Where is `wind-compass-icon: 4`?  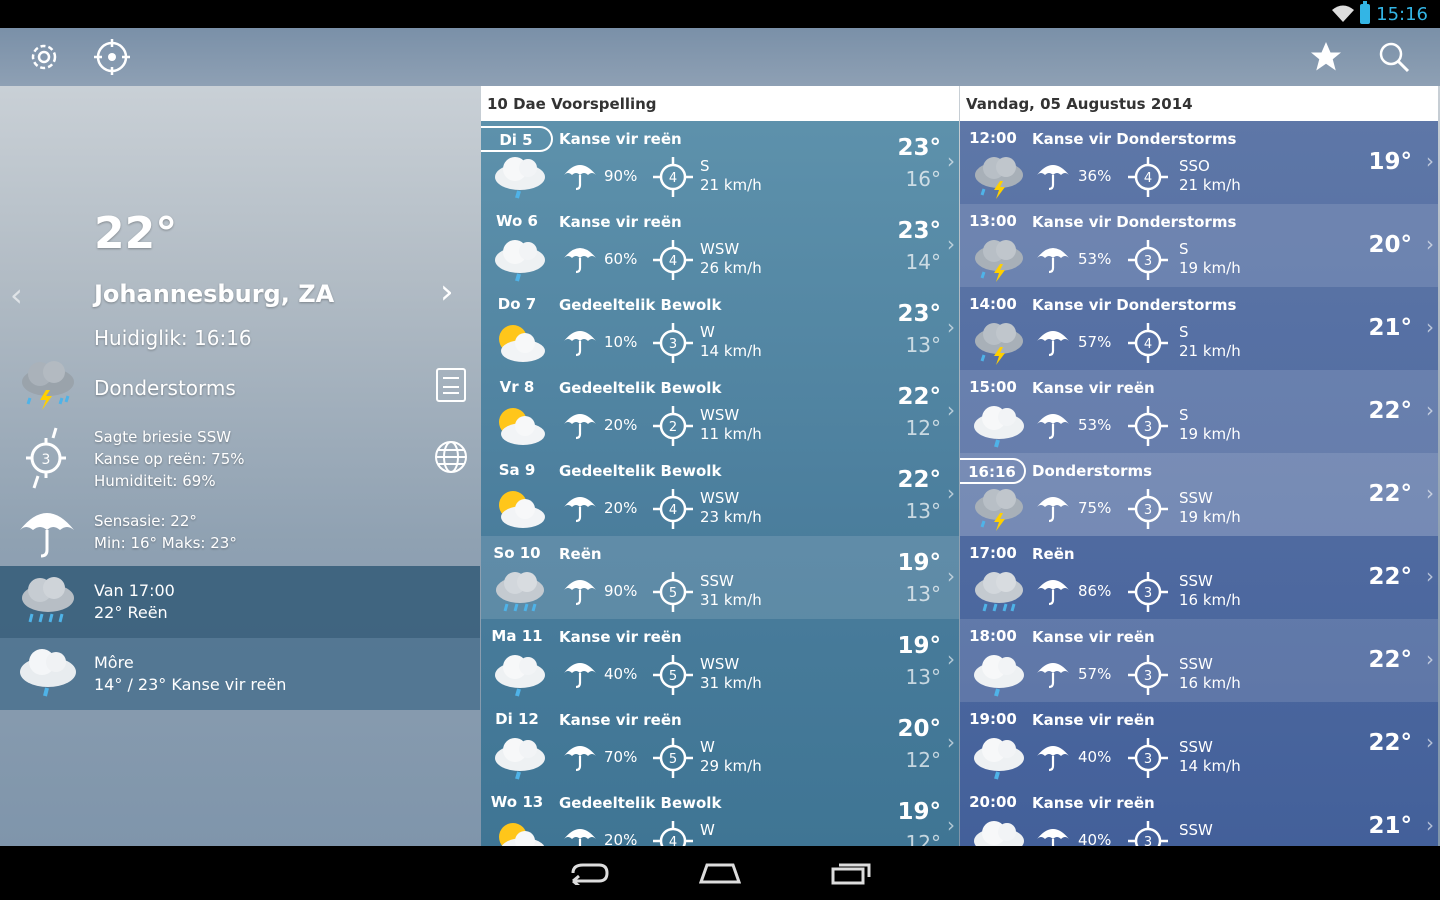 wind-compass-icon: 4 is located at coordinates (1148, 179).